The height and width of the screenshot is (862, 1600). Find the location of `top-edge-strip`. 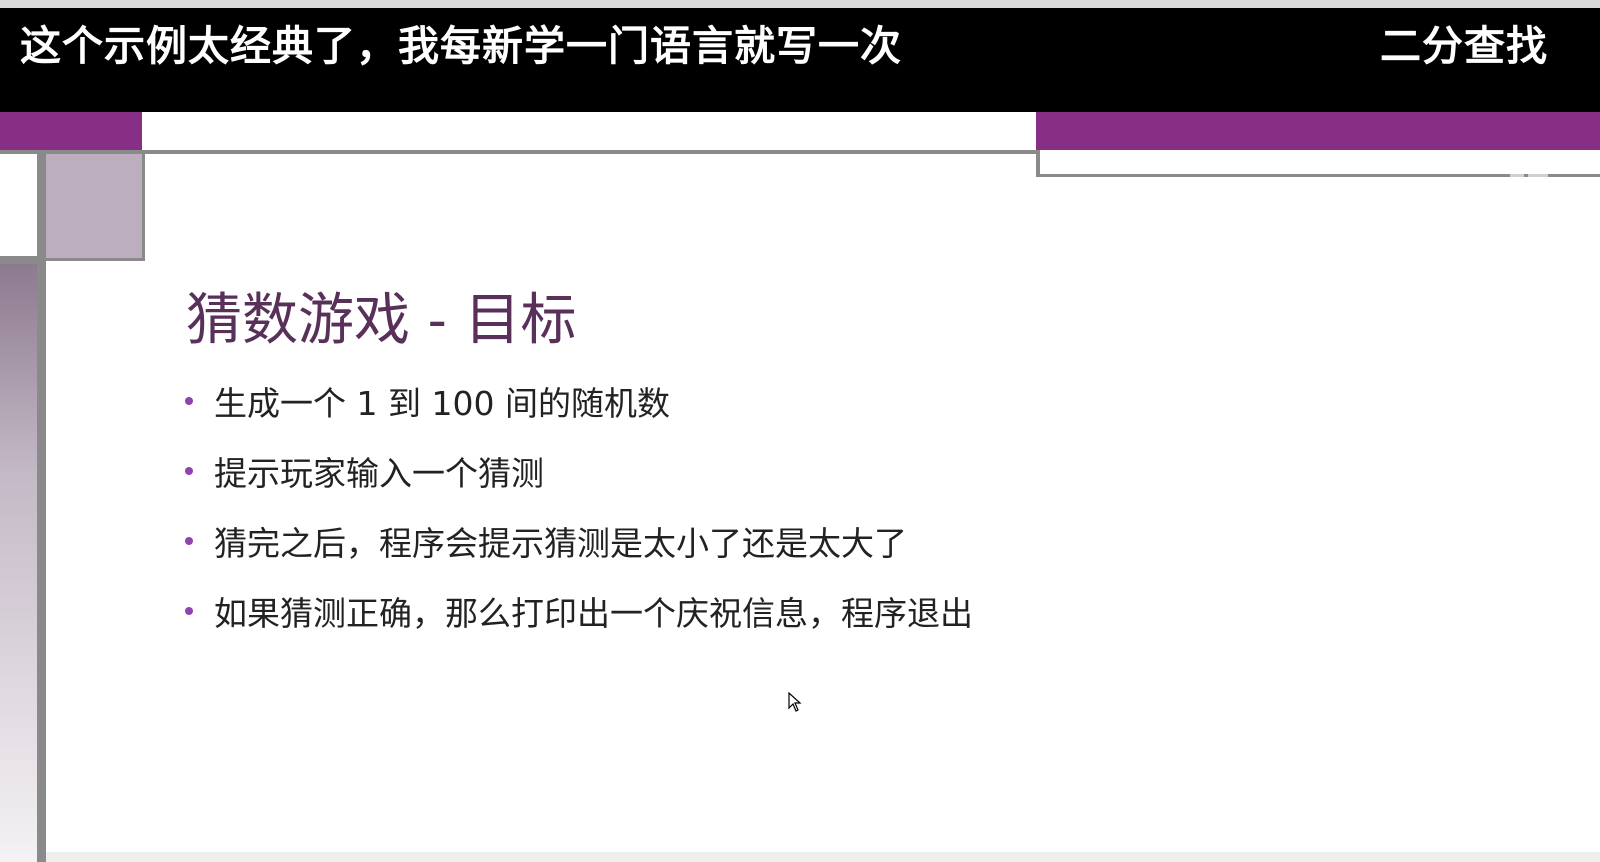

top-edge-strip is located at coordinates (800, 4).